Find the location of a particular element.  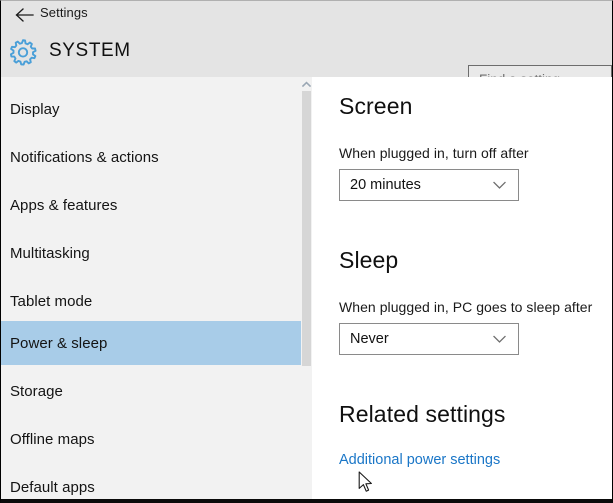

sidebar-item-notifications-actions: Notifications & actions is located at coordinates (156, 157).